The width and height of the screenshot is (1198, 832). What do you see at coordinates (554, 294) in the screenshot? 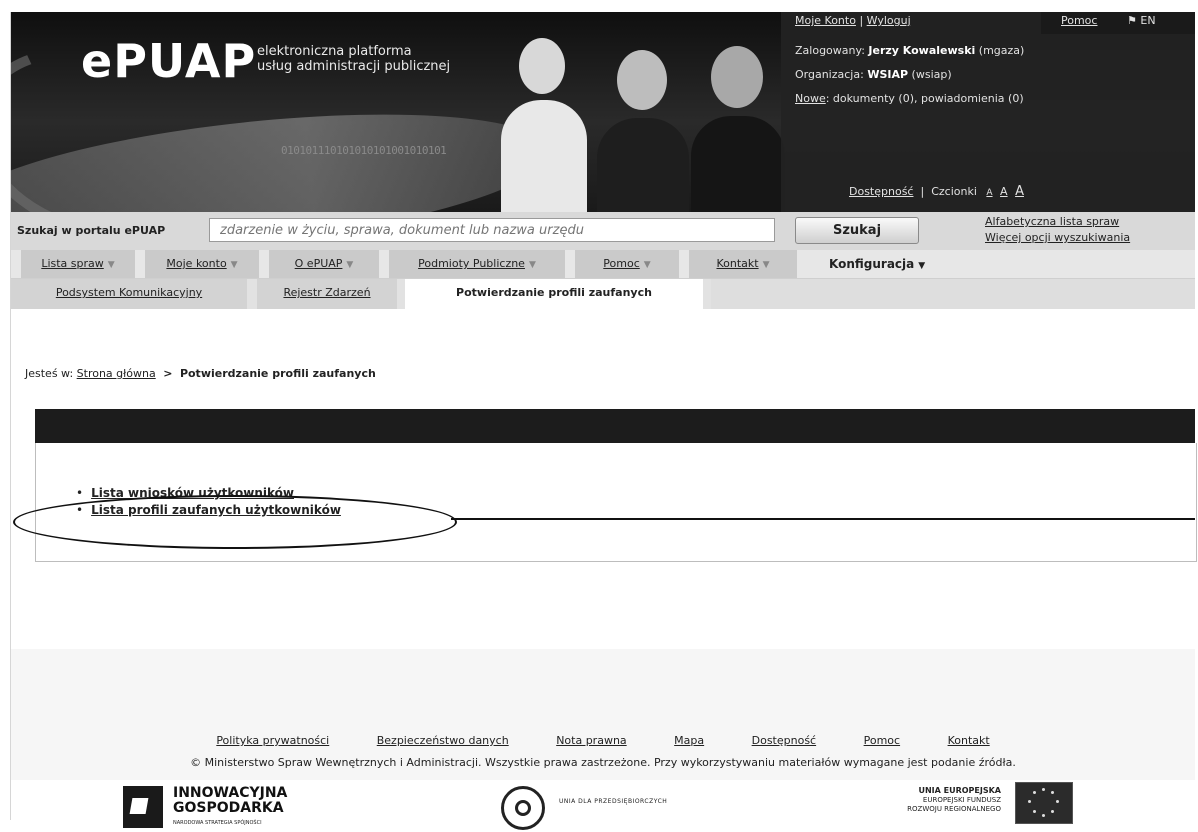
I see `tab-potwierdzanie-profili: Potwierdzanie profili zaufanych` at bounding box center [554, 294].